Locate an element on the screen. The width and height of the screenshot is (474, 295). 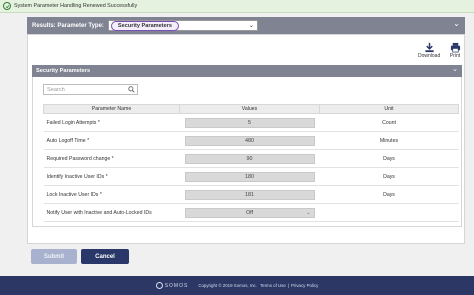
unit-cell: Minutes is located at coordinates (389, 140).